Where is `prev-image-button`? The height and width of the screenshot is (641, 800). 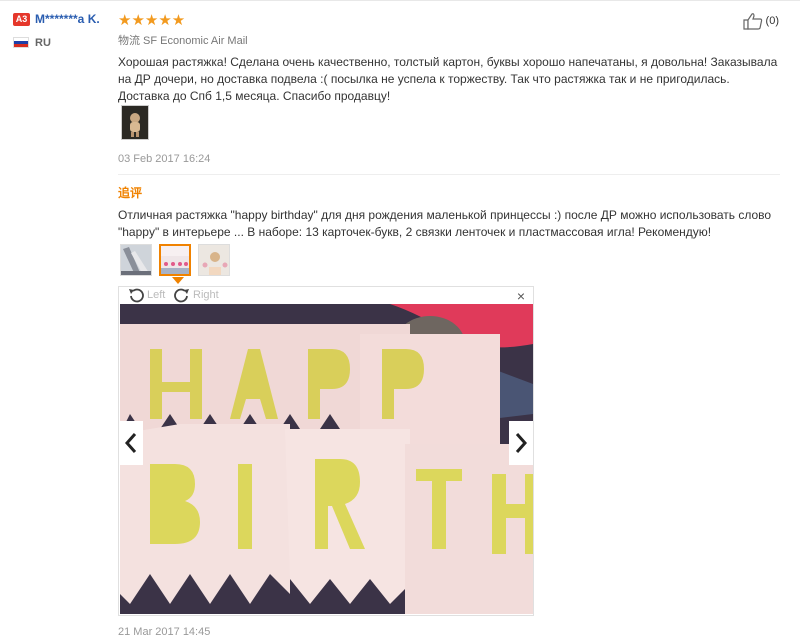
prev-image-button is located at coordinates (131, 443).